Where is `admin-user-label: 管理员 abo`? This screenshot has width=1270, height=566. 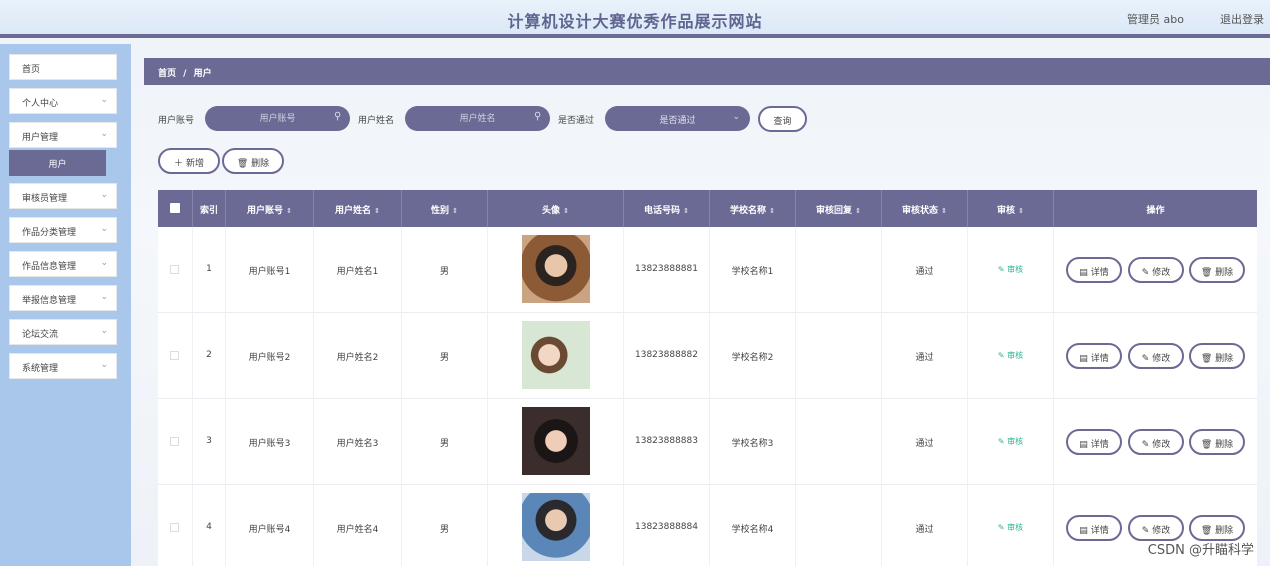 admin-user-label: 管理员 abo is located at coordinates (1155, 19).